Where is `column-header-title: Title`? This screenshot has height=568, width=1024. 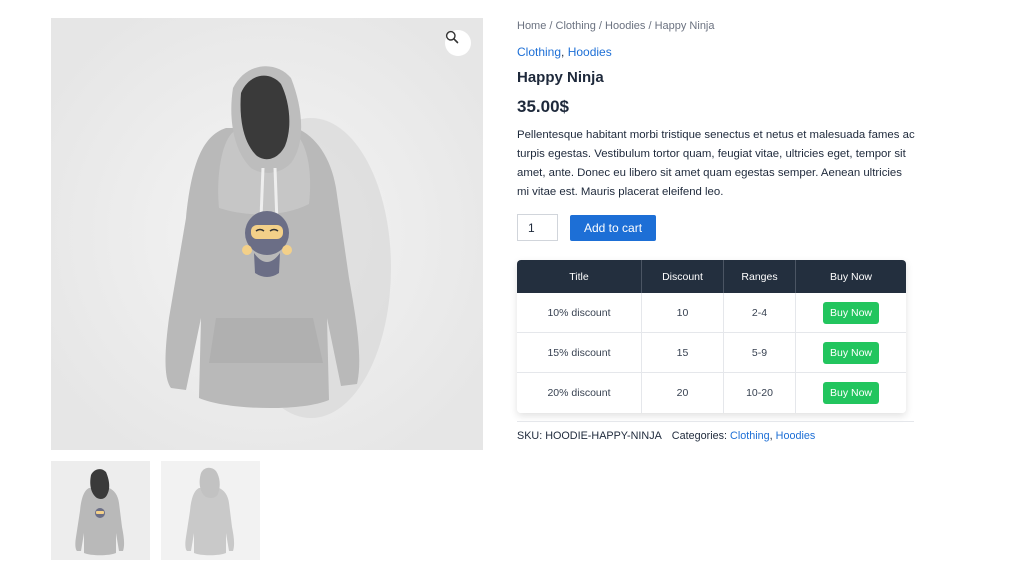
column-header-title: Title is located at coordinates (579, 276).